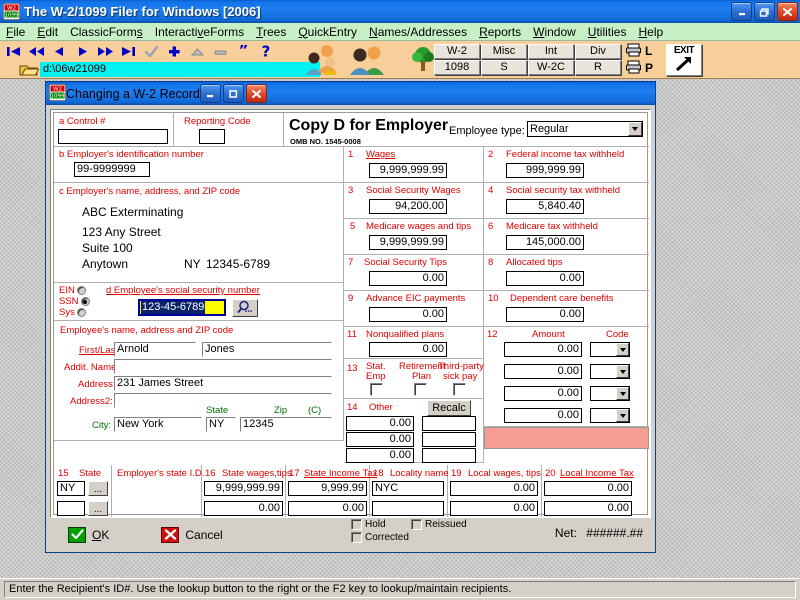 Image resolution: width=800 pixels, height=600 pixels. What do you see at coordinates (112, 169) in the screenshot?
I see `employer-ein-input: 99-9999999` at bounding box center [112, 169].